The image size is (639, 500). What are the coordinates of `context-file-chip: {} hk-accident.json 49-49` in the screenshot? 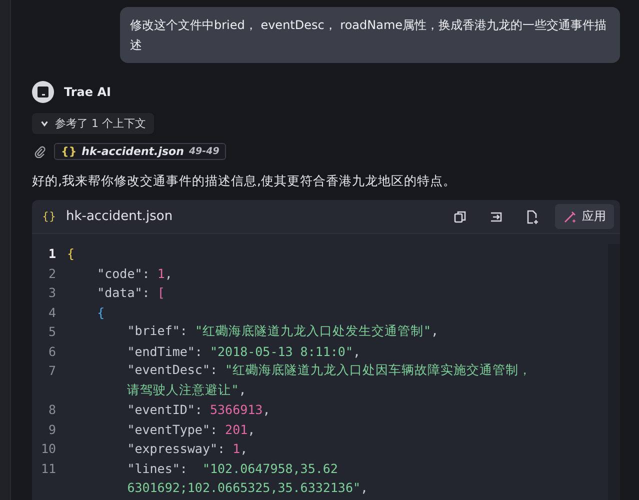 It's located at (140, 151).